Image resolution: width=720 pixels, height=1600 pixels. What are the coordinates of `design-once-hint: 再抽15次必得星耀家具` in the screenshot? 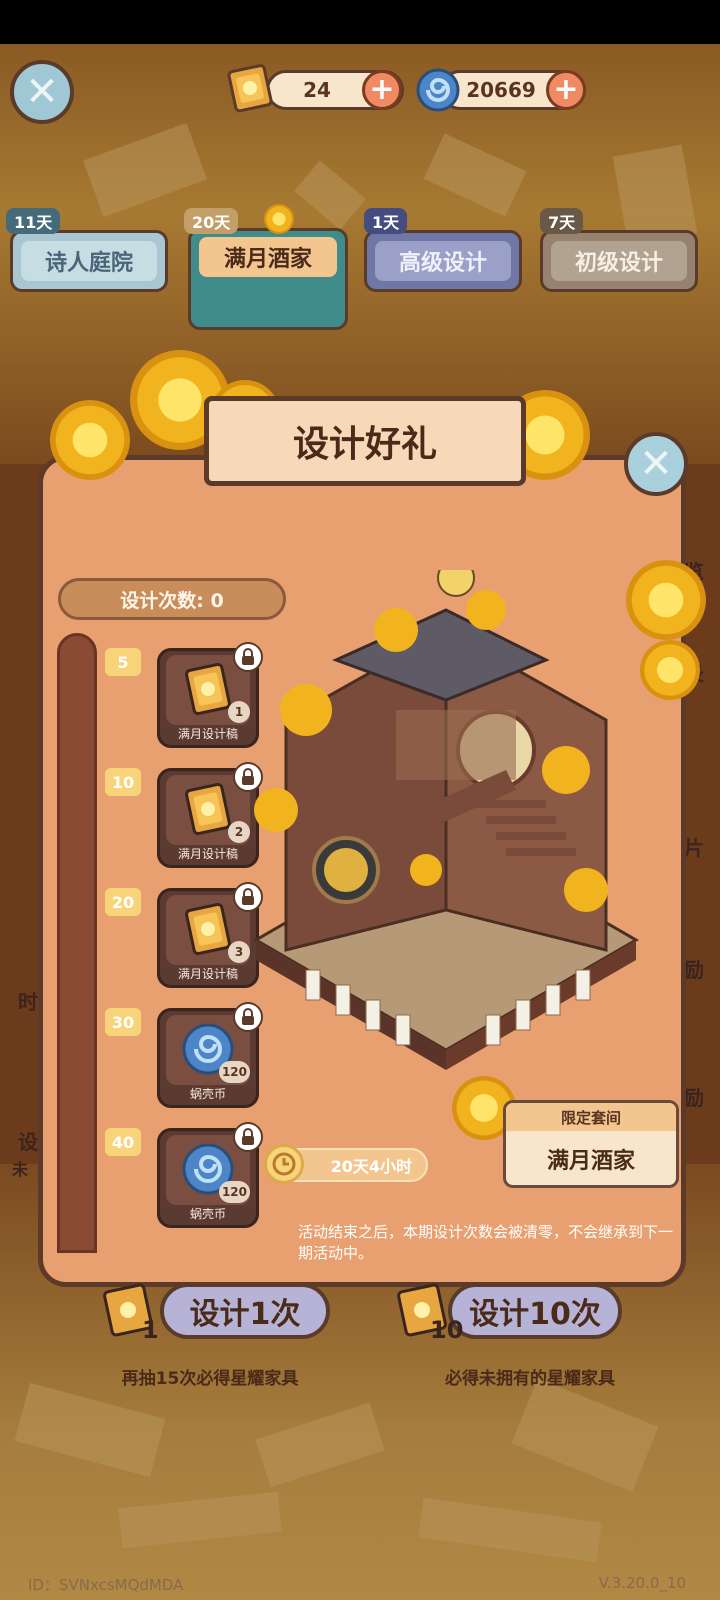 It's located at (210, 1379).